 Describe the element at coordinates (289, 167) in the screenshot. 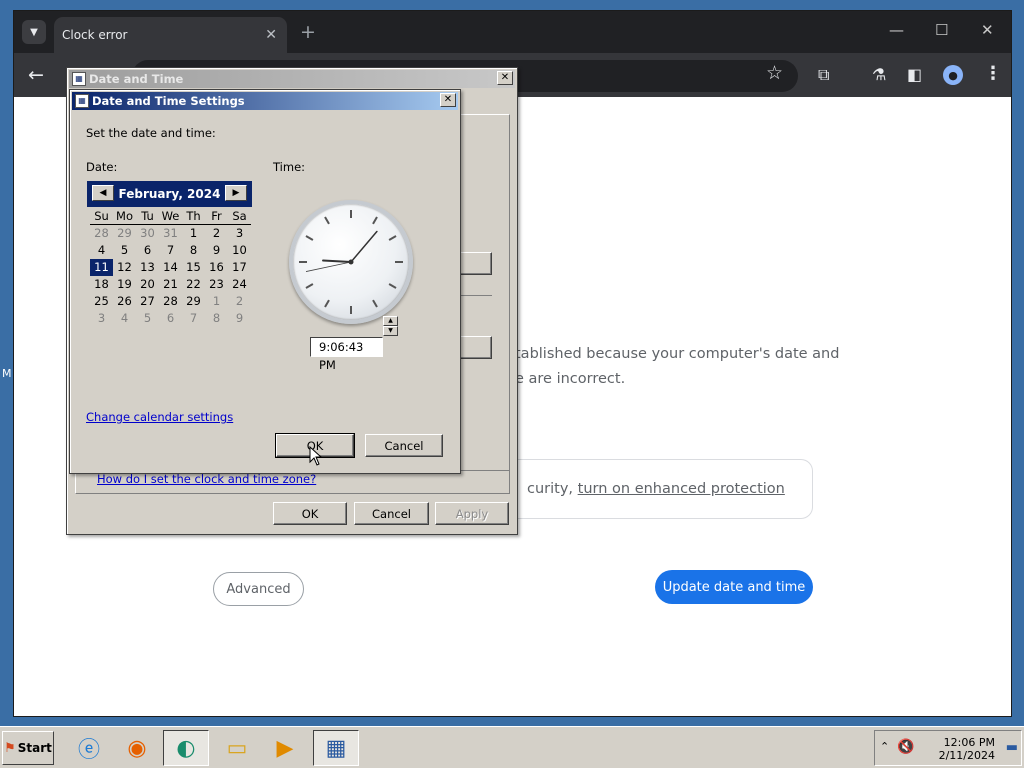

I see `time-label: Time:` at that location.